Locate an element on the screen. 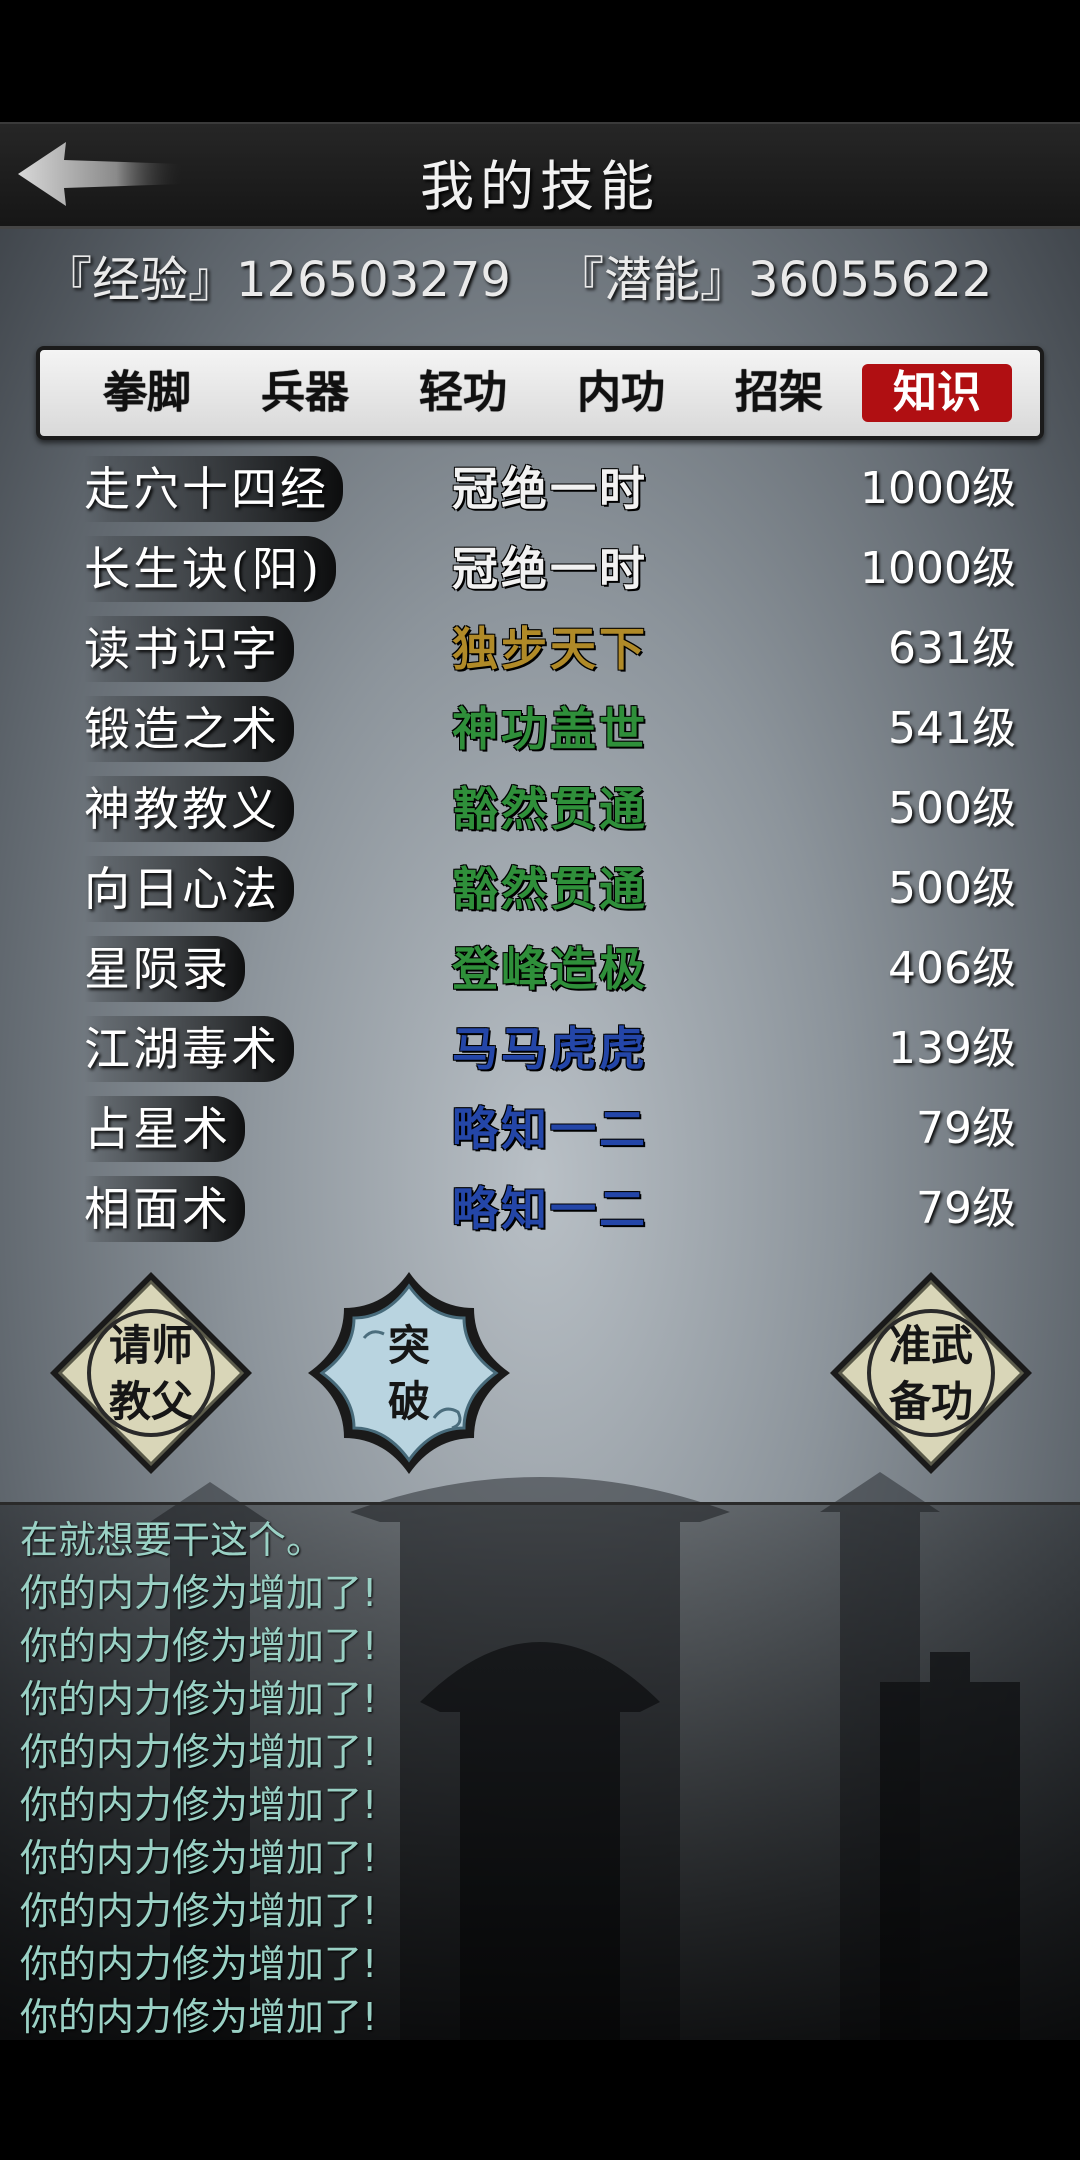 This screenshot has width=1080, height=2160. tab-weapon: 兵器 is located at coordinates (305, 393).